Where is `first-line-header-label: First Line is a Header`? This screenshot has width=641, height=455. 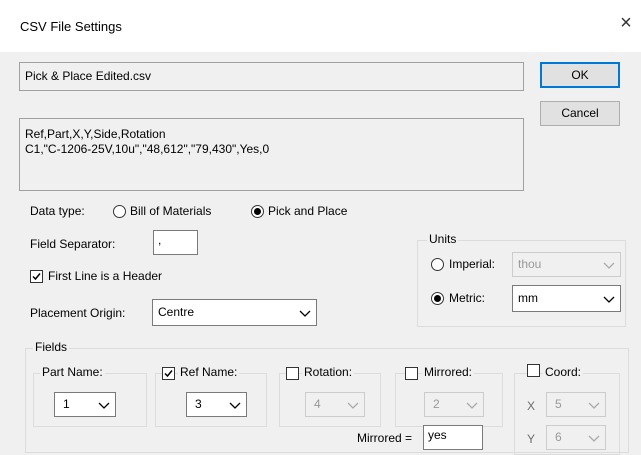
first-line-header-label: First Line is a Header is located at coordinates (105, 276).